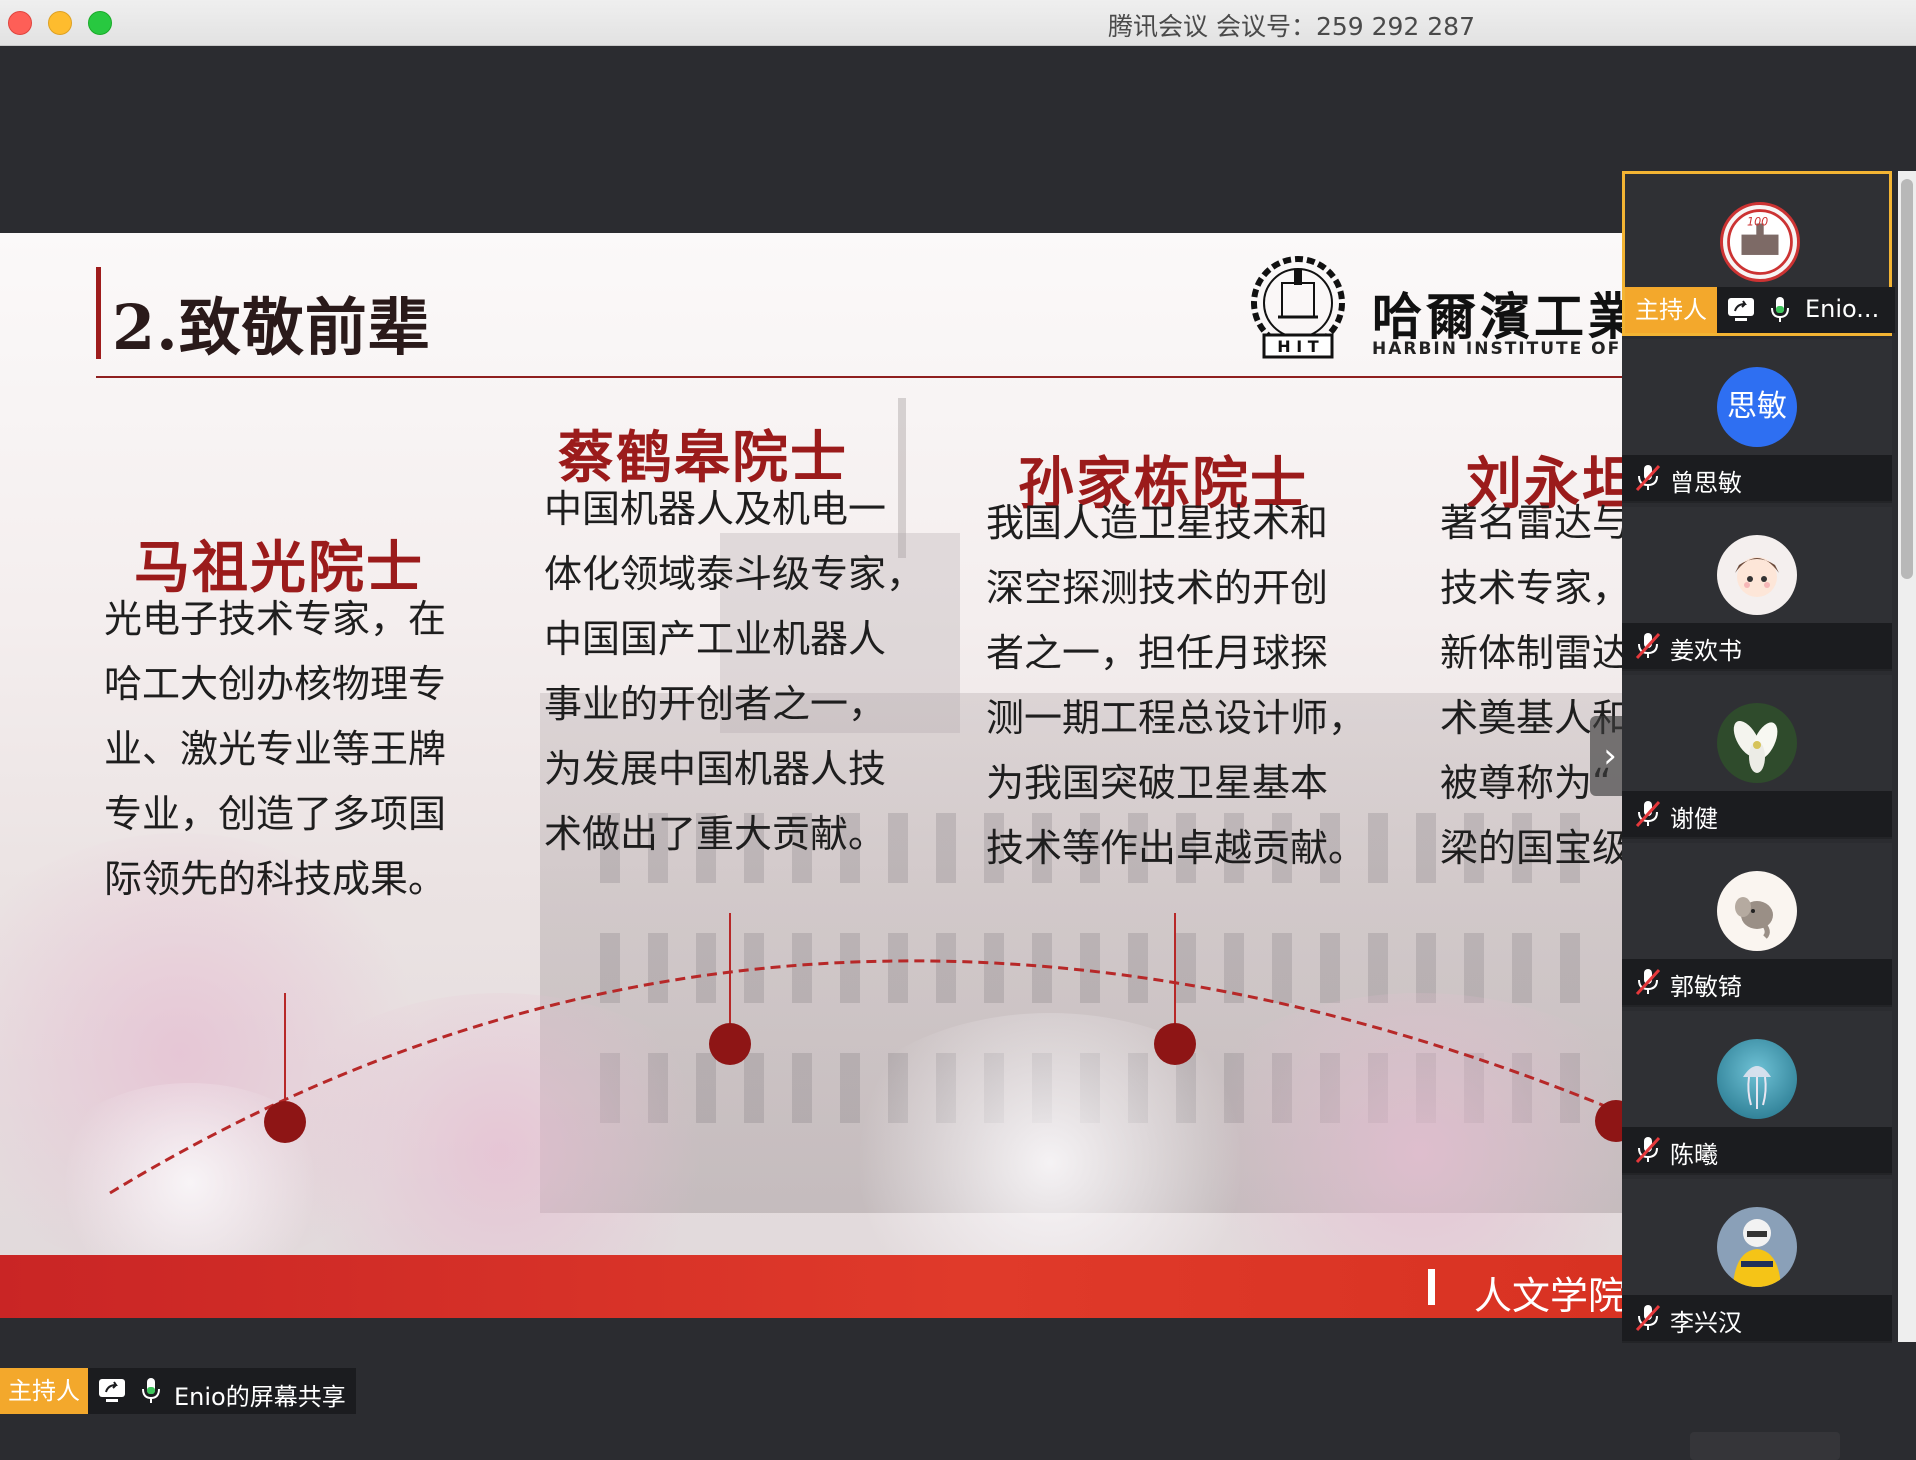 Image resolution: width=1916 pixels, height=1460 pixels. Describe the element at coordinates (1706, 651) in the screenshot. I see `participant-name: 姜欢书` at that location.